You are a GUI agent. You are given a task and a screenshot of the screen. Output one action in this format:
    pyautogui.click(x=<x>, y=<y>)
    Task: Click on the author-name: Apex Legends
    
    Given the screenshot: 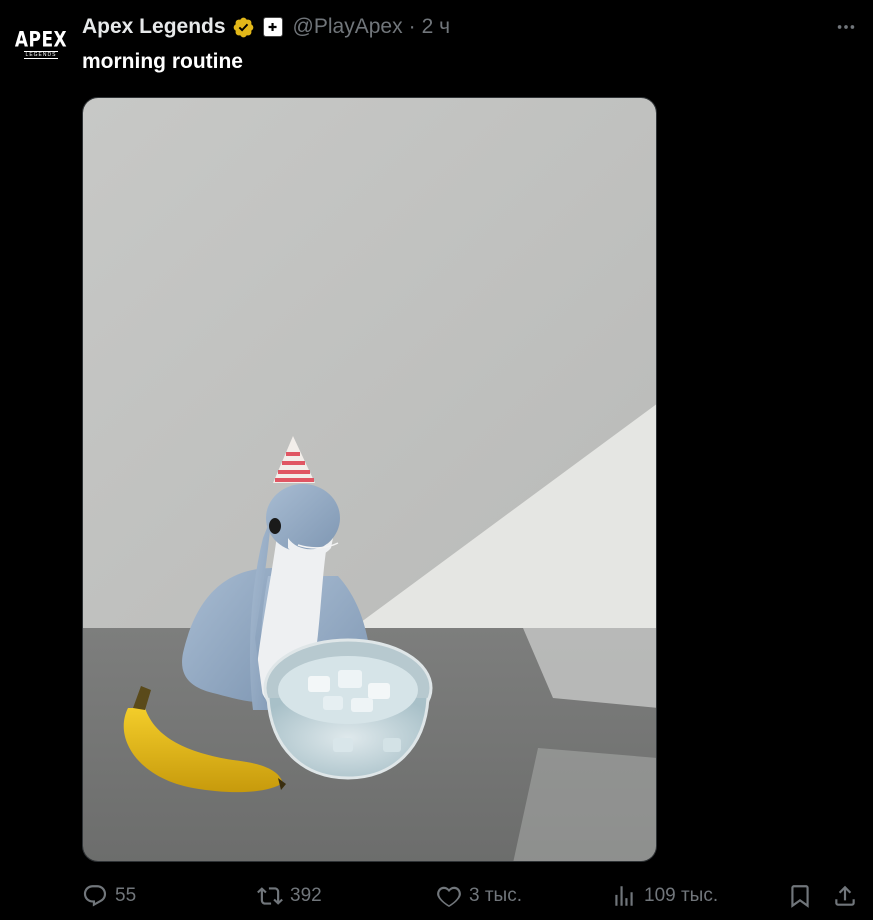 What is the action you would take?
    pyautogui.click(x=154, y=27)
    